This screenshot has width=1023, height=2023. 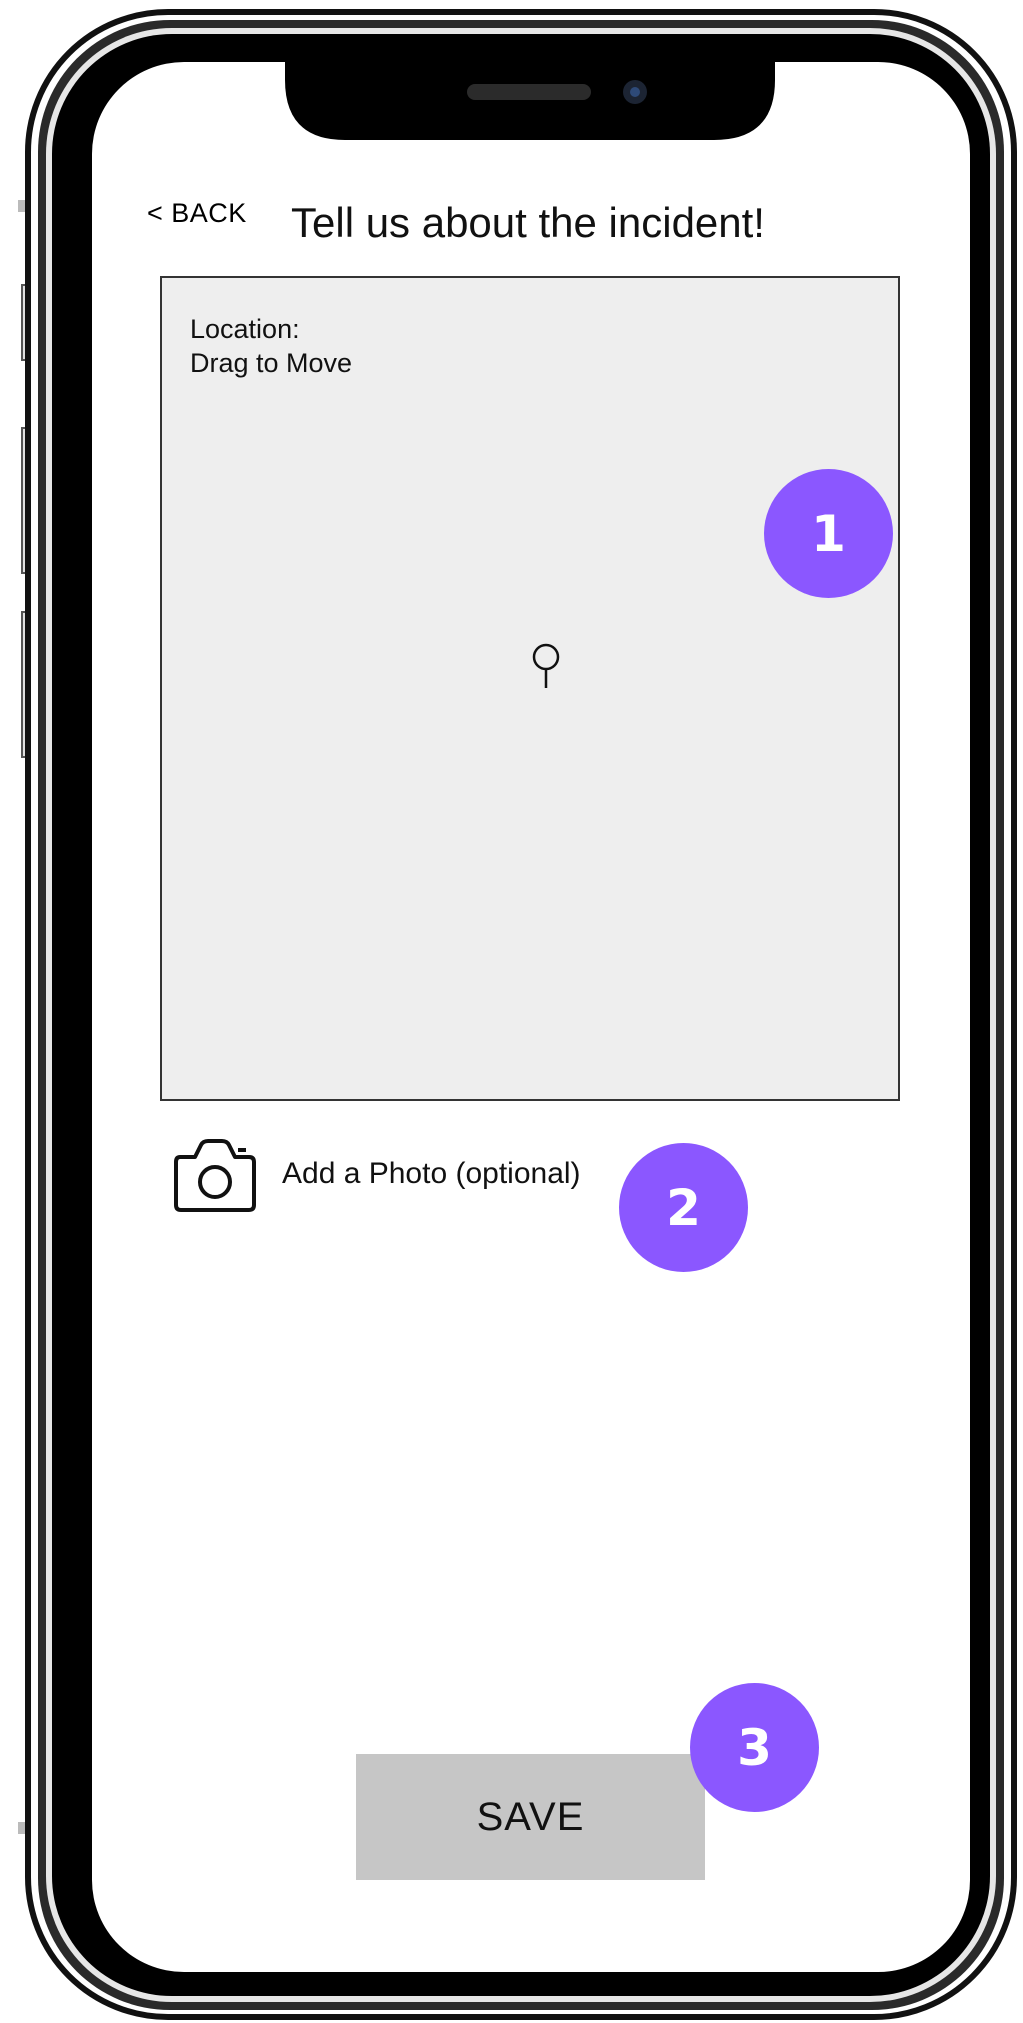 I want to click on back-button: < BACK, so click(x=197, y=213).